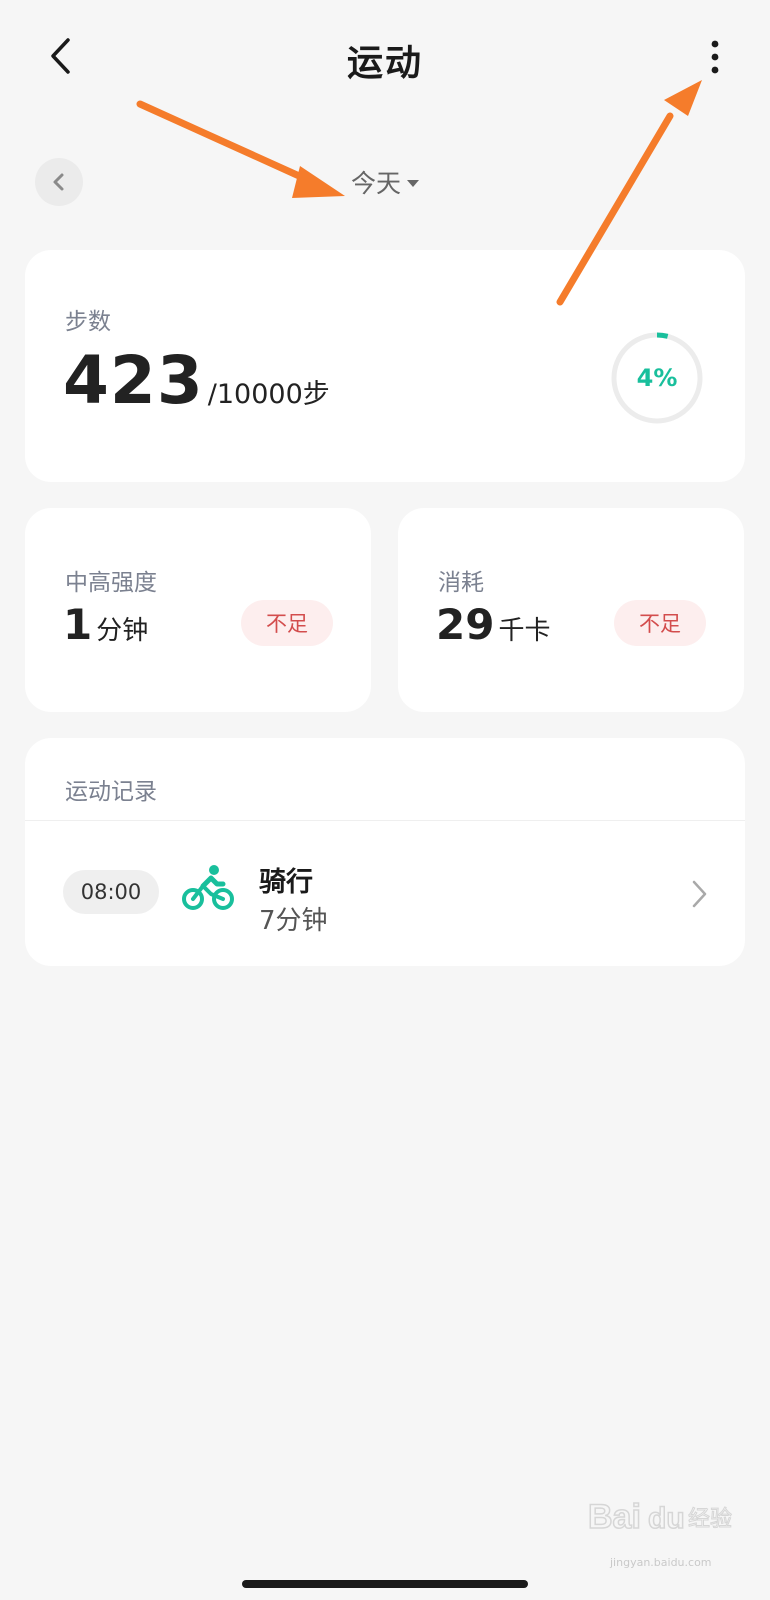 The width and height of the screenshot is (770, 1600). What do you see at coordinates (465, 624) in the screenshot?
I see `calories-value: 29` at bounding box center [465, 624].